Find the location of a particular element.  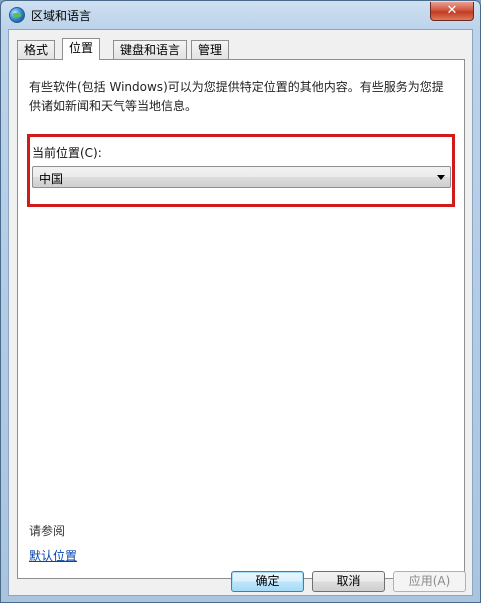

default-location-link: 默认位置 is located at coordinates (53, 555).